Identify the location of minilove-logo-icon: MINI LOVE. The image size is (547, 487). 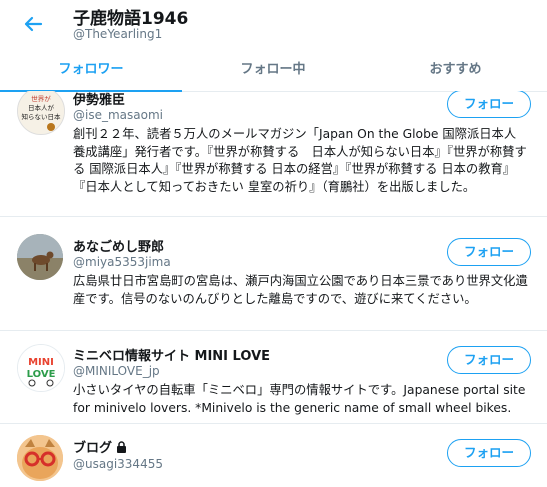
(41, 368).